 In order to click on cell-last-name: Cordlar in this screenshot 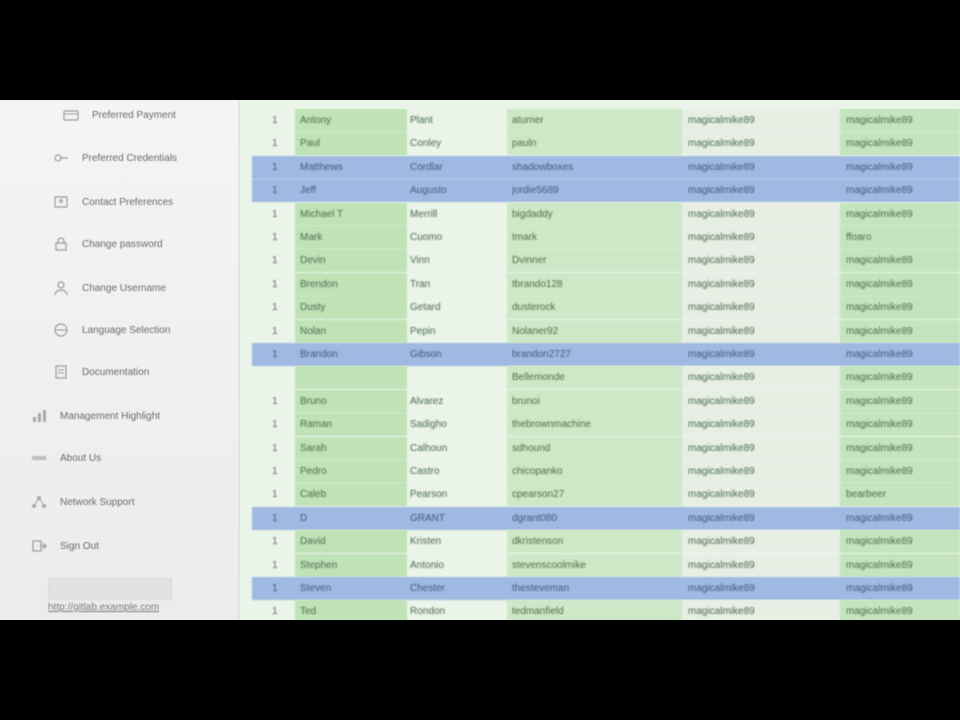, I will do `click(457, 167)`.